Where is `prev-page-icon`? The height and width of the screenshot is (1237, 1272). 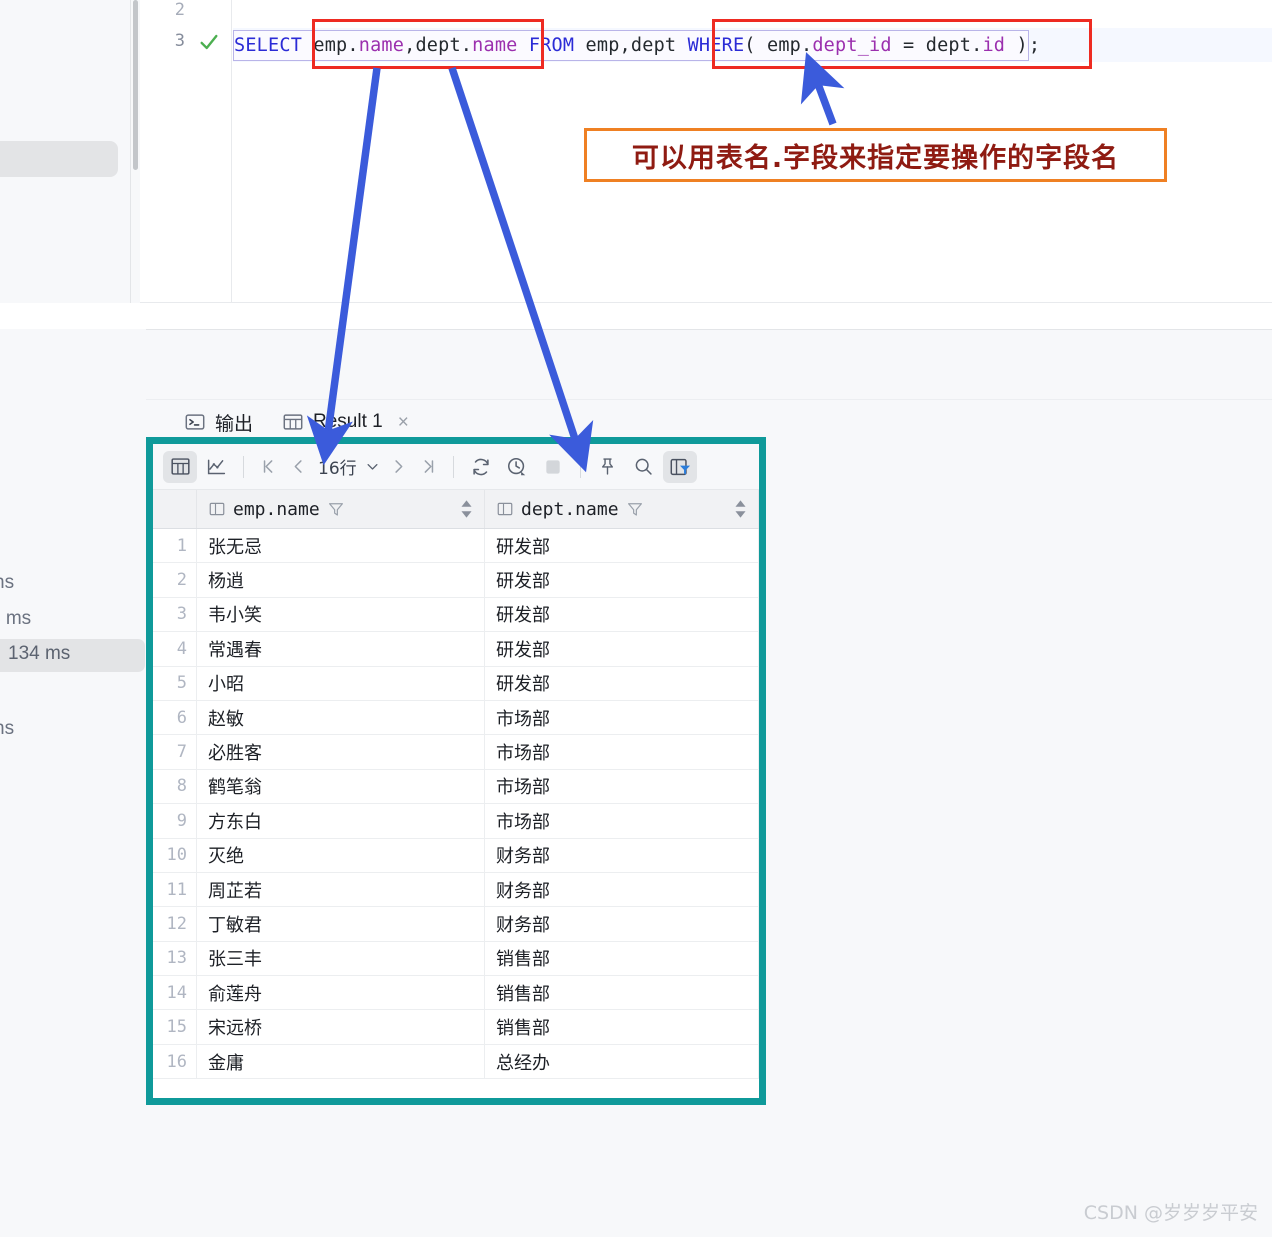
prev-page-icon is located at coordinates (298, 467).